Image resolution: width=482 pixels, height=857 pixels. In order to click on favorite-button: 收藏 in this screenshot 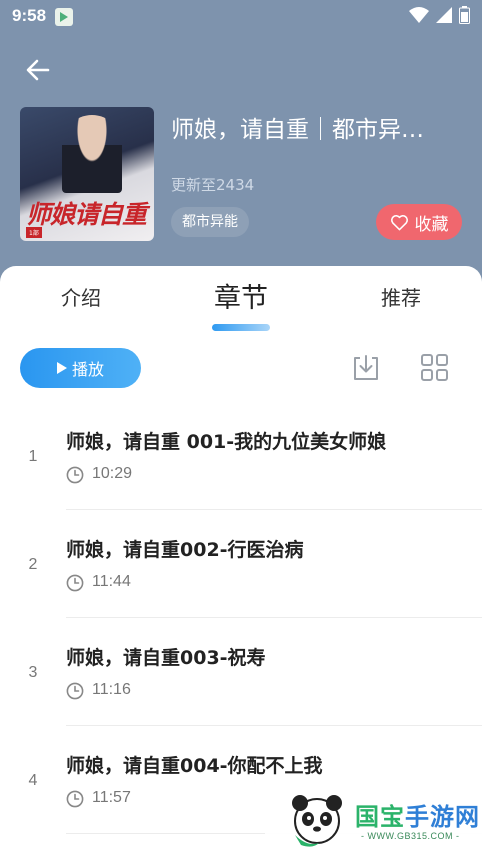, I will do `click(419, 222)`.